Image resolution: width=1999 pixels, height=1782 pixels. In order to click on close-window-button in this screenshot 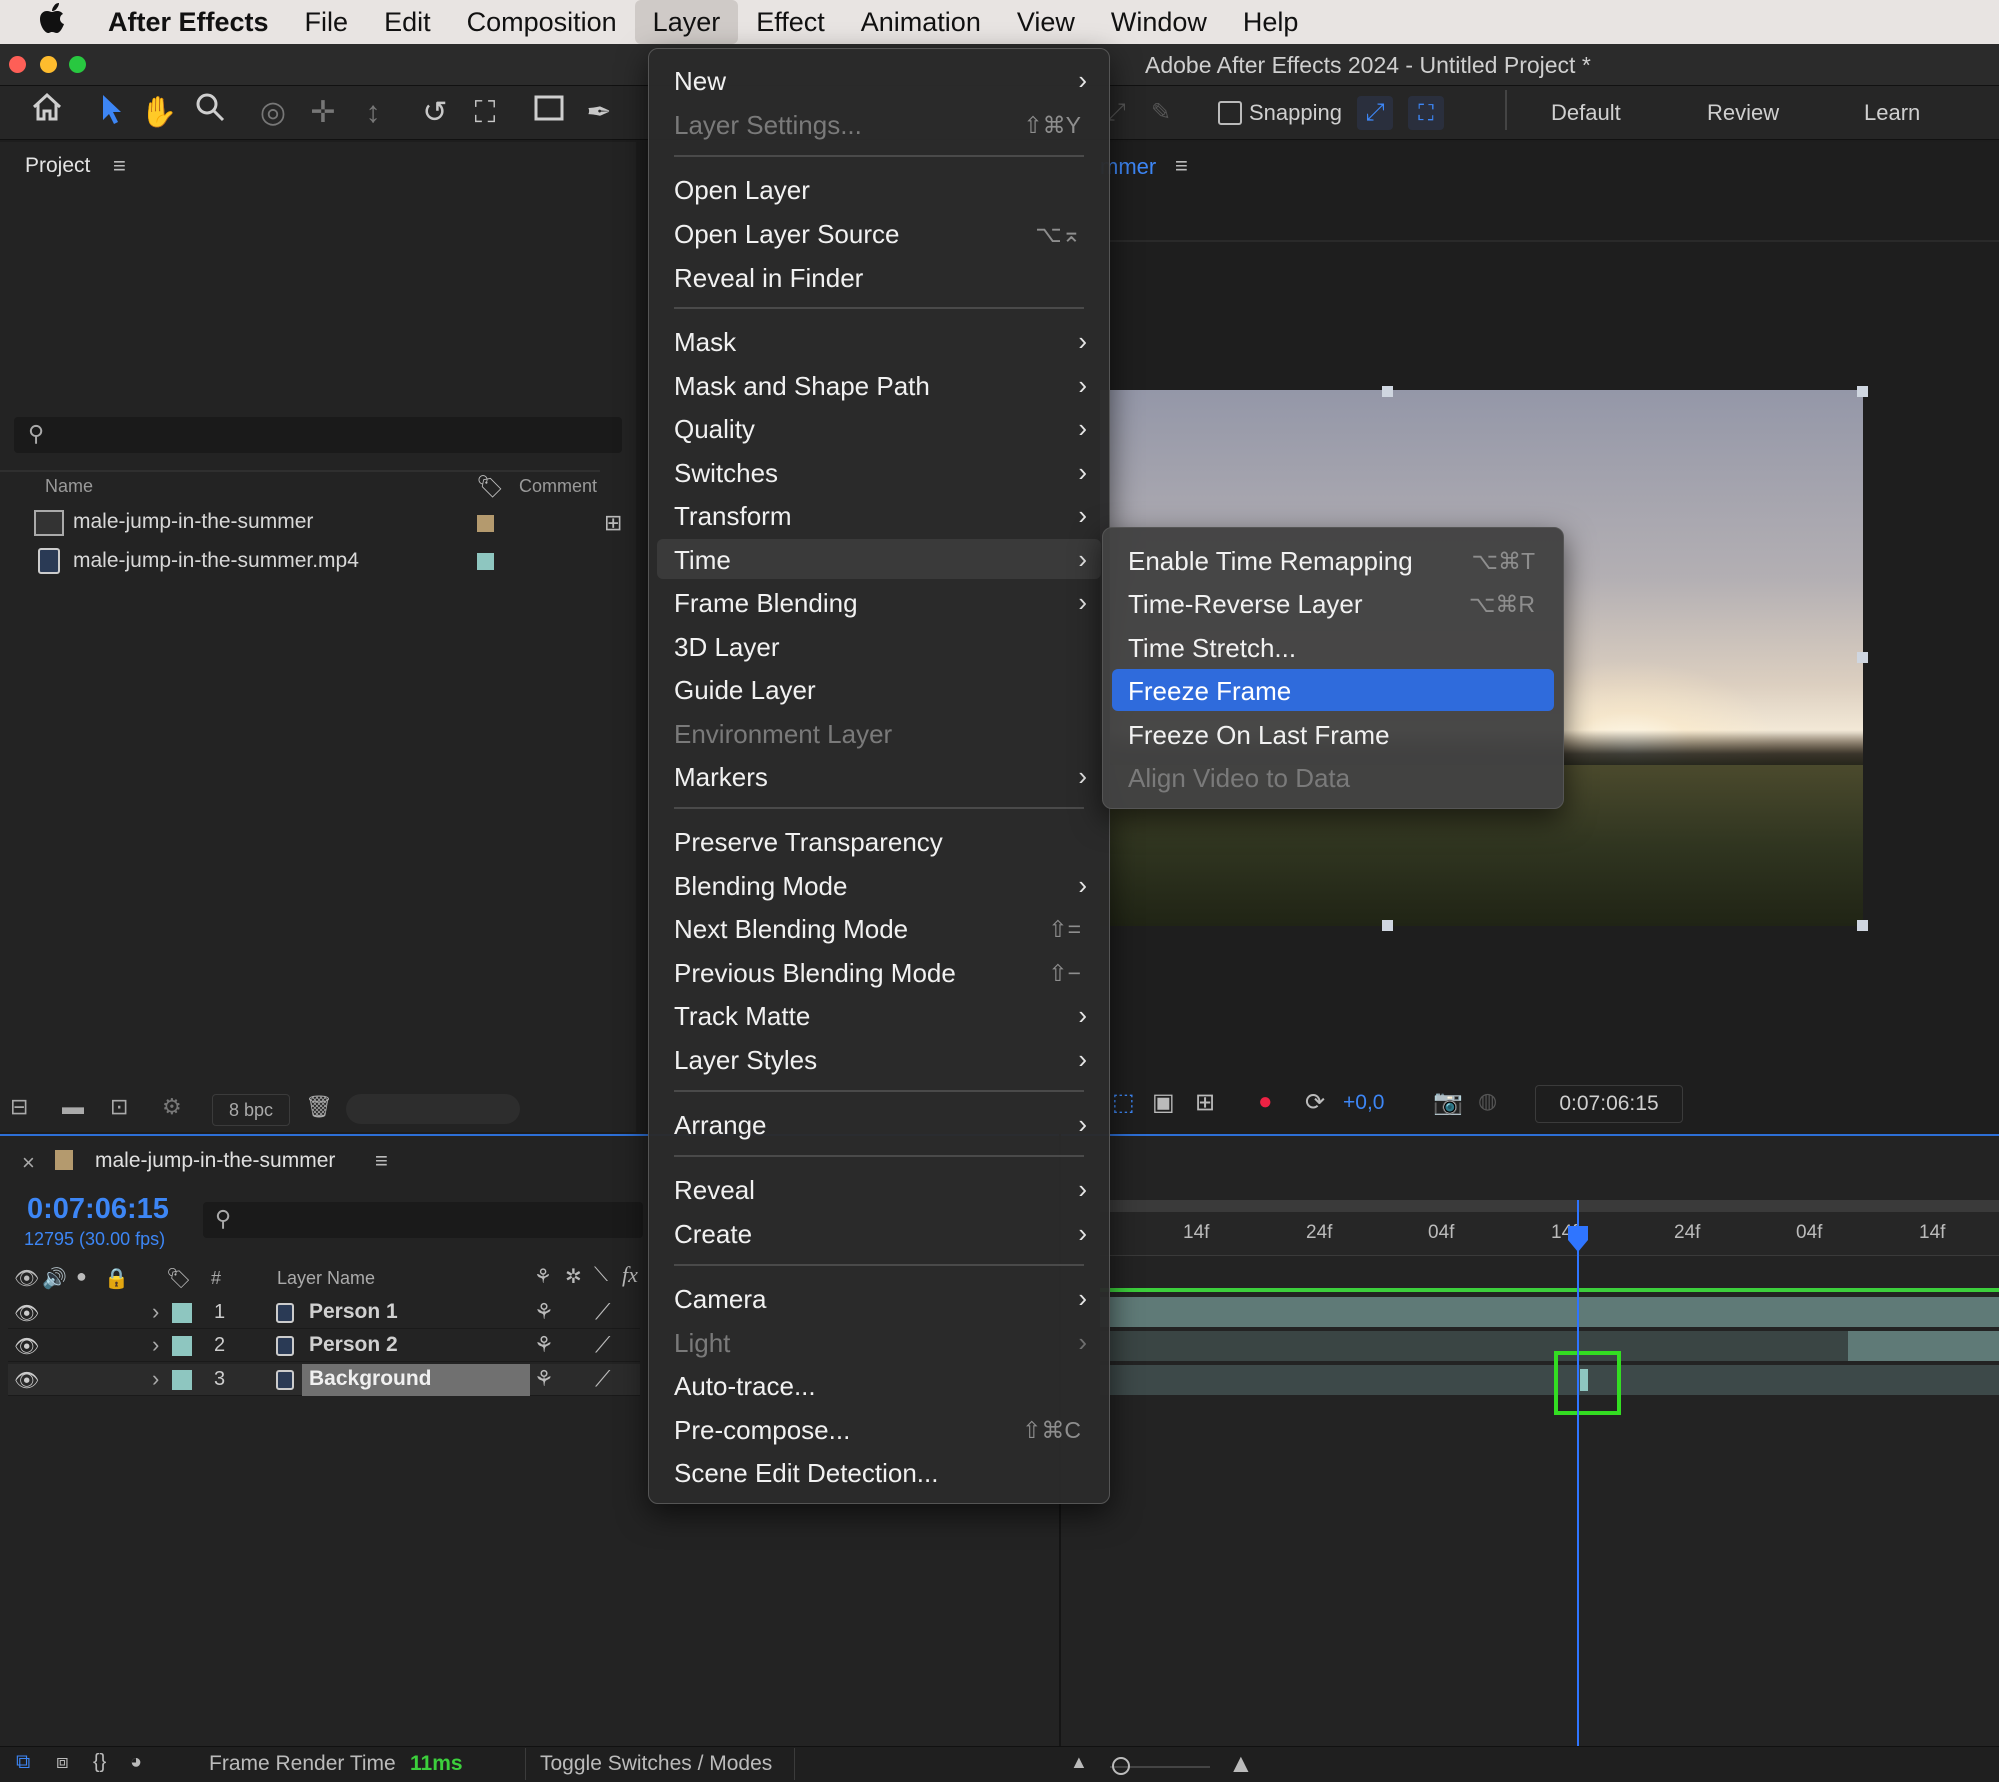, I will do `click(17, 64)`.